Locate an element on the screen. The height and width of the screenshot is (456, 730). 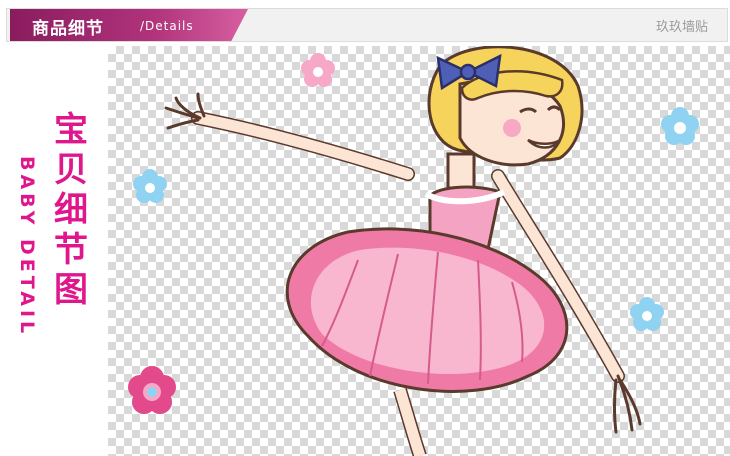
sidebar-title-cn: 宝贝细节图 is located at coordinates (71, 210).